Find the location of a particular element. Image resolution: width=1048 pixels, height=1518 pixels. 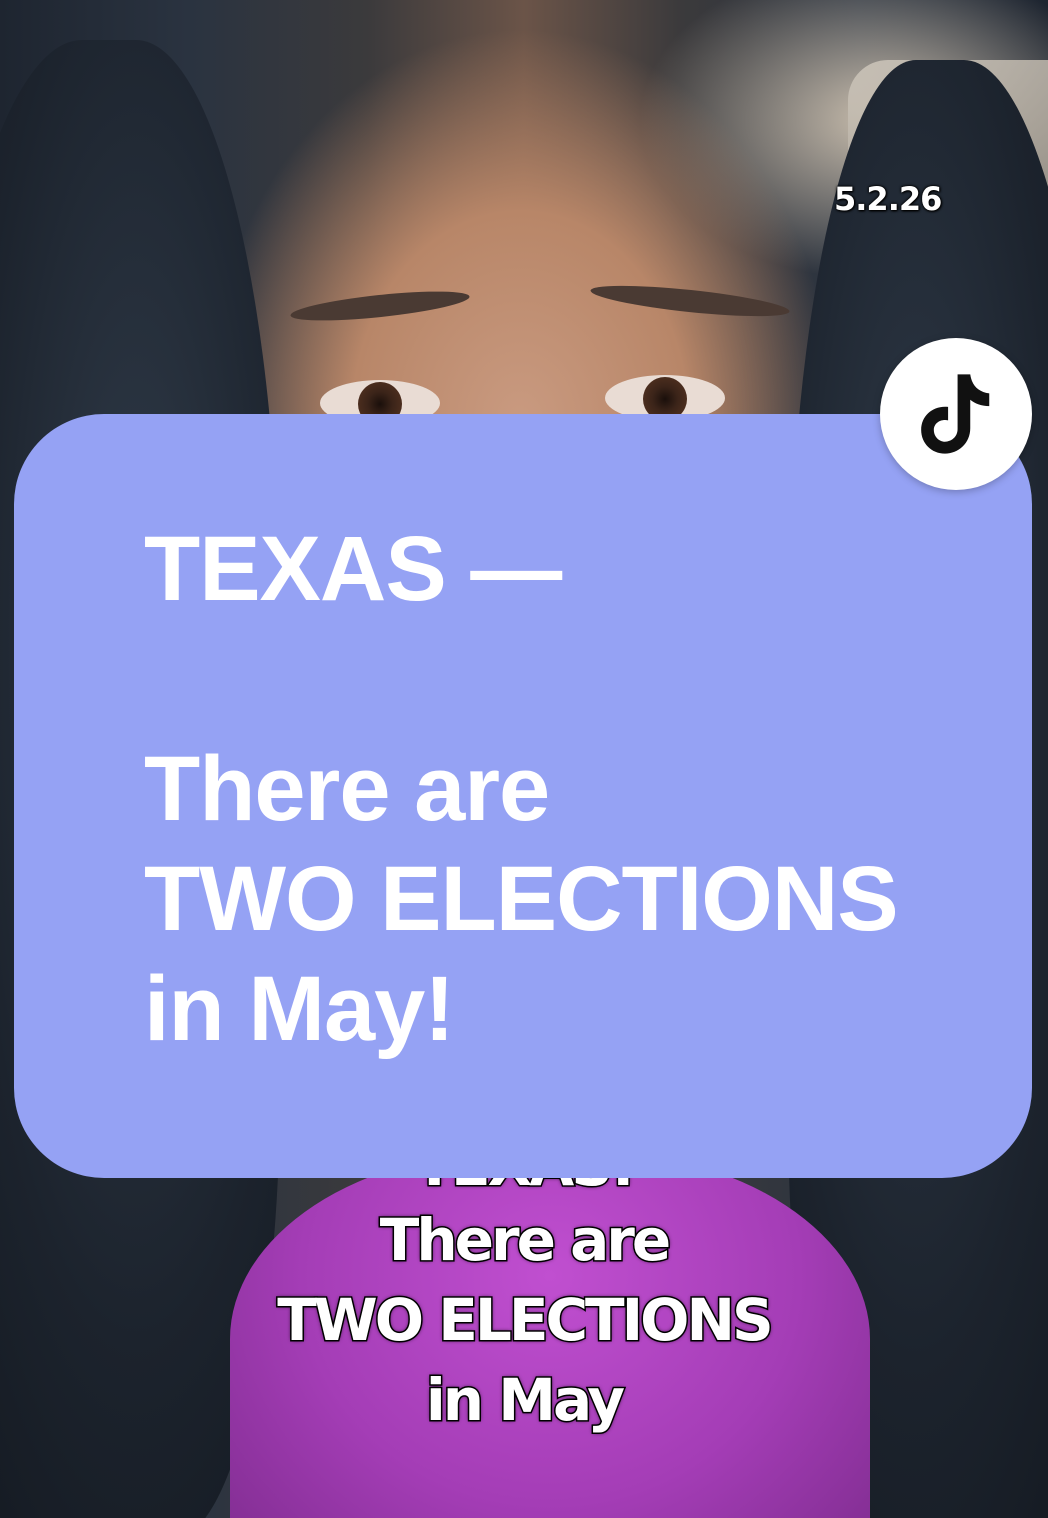

overlay-line: in May! is located at coordinates (299, 1009).